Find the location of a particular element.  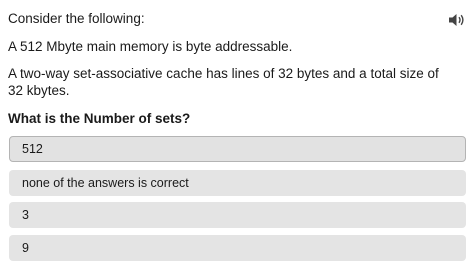

answer-option-9: 9 is located at coordinates (237, 248).